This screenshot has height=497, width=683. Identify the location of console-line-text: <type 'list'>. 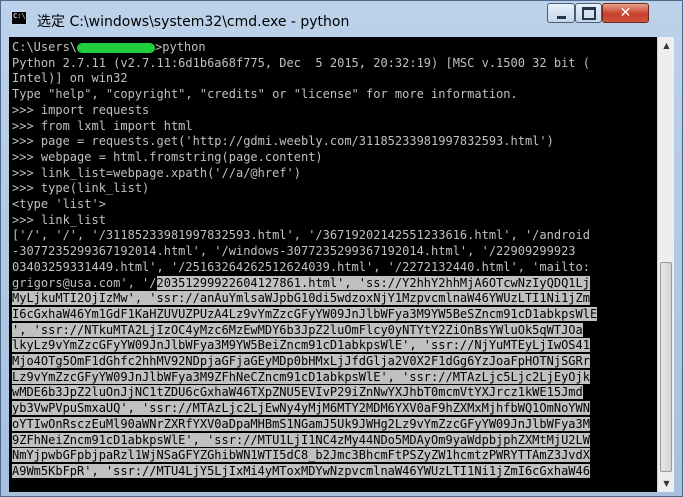
(59, 204).